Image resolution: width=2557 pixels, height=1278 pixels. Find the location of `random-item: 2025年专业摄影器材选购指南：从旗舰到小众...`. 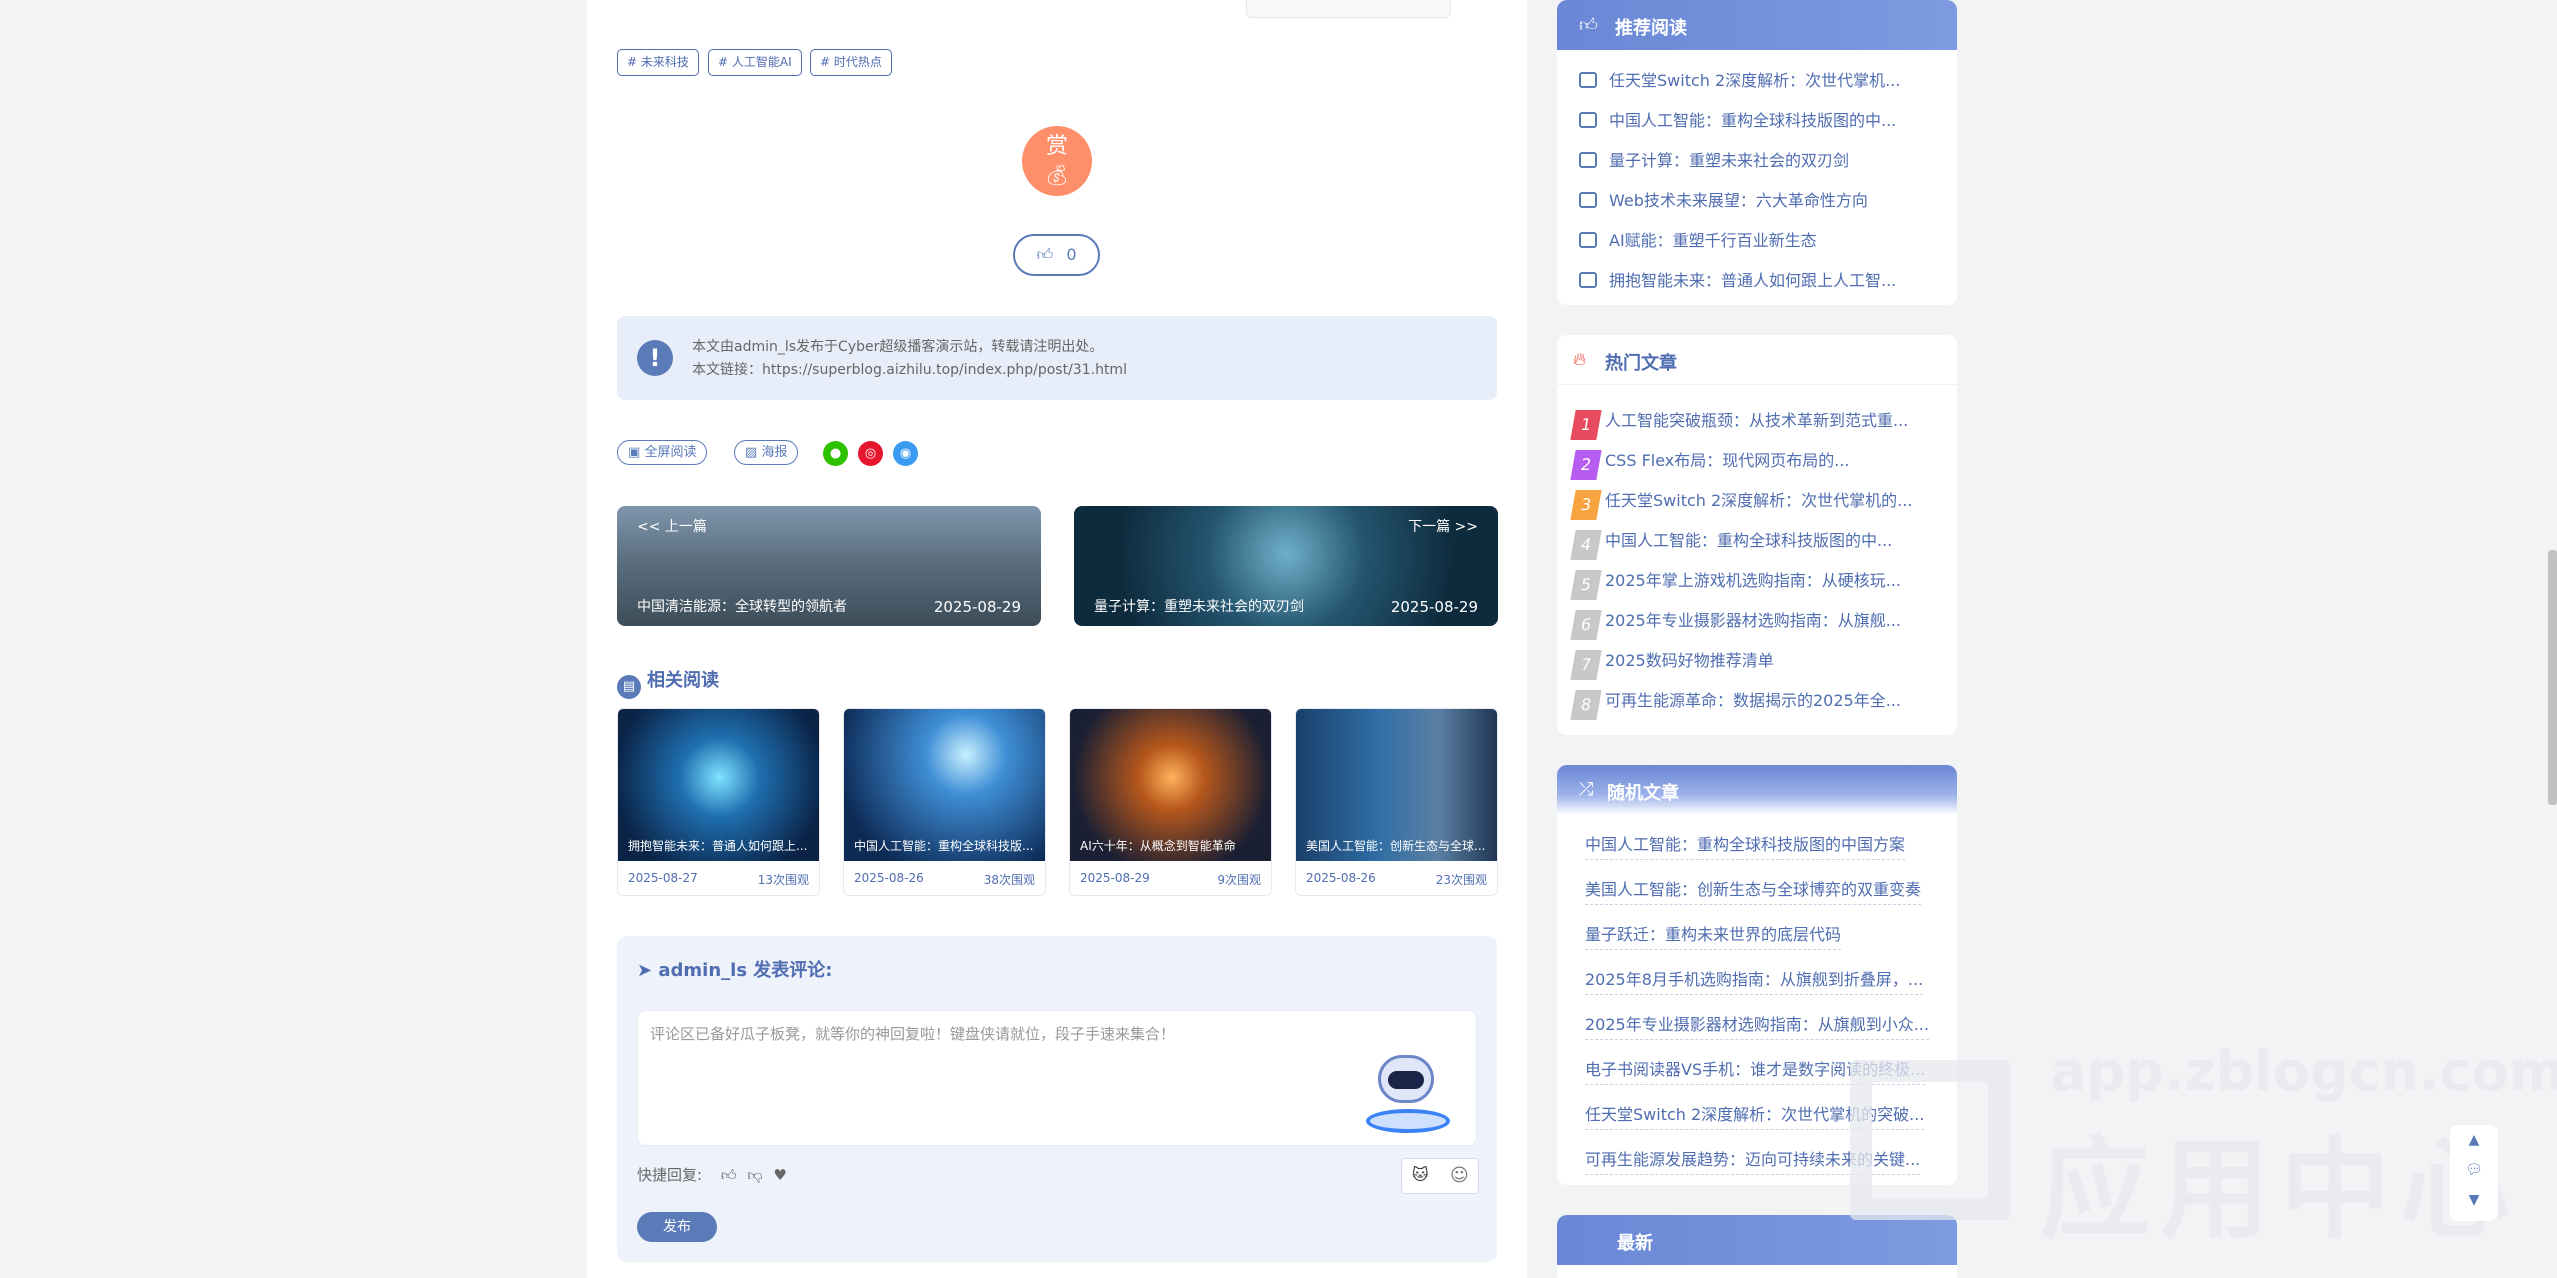

random-item: 2025年专业摄影器材选购指南：从旗舰到小众... is located at coordinates (1757, 1025).